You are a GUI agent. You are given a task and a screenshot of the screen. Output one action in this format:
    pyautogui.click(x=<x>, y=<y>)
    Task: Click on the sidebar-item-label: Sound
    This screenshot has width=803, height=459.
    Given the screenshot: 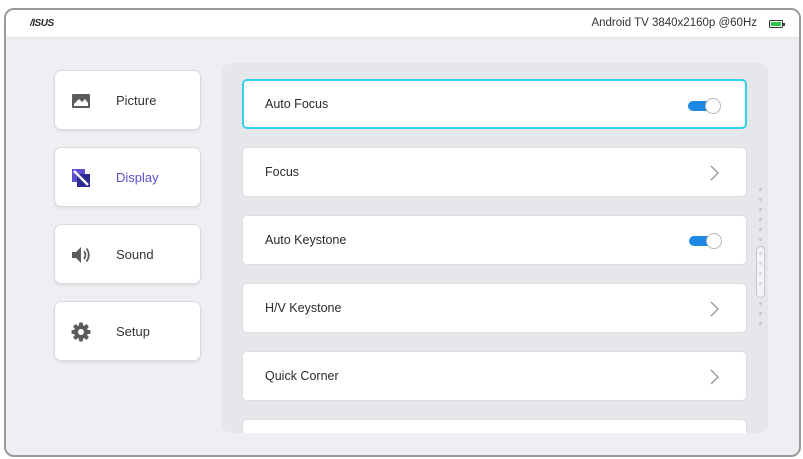 What is the action you would take?
    pyautogui.click(x=135, y=254)
    